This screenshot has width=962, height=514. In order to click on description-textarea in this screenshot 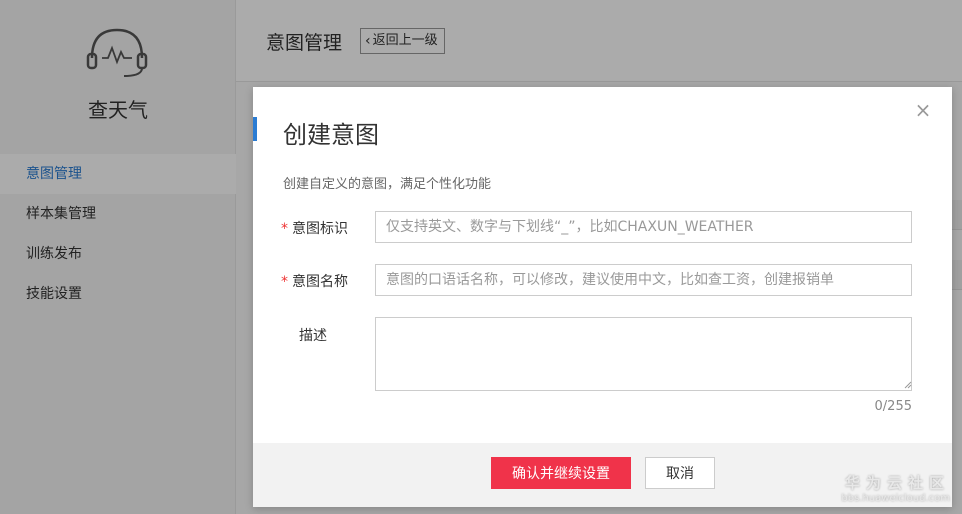, I will do `click(643, 354)`.